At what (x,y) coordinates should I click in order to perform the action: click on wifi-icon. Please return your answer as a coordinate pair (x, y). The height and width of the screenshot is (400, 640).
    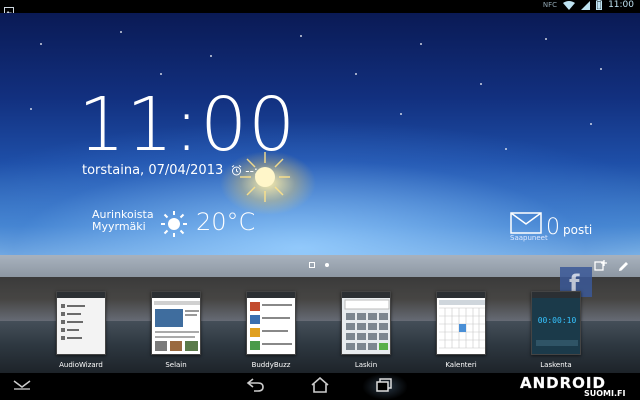
    Looking at the image, I should click on (569, 5).